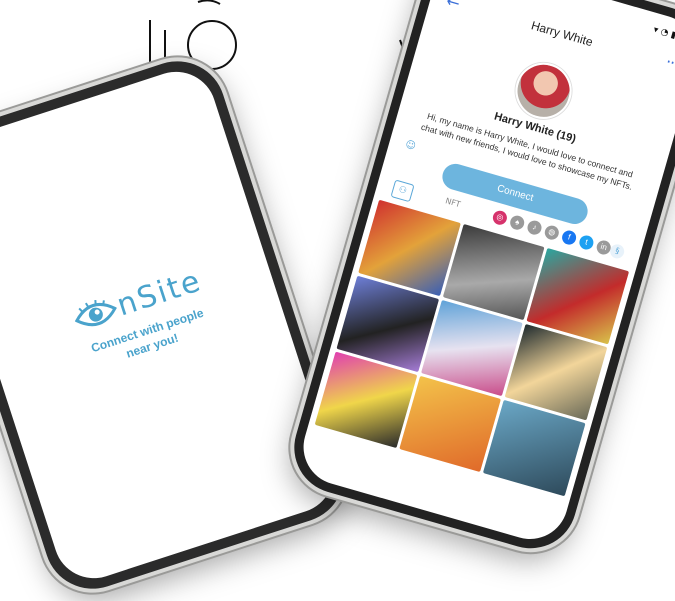  Describe the element at coordinates (543, 91) in the screenshot. I see `avatar` at that location.